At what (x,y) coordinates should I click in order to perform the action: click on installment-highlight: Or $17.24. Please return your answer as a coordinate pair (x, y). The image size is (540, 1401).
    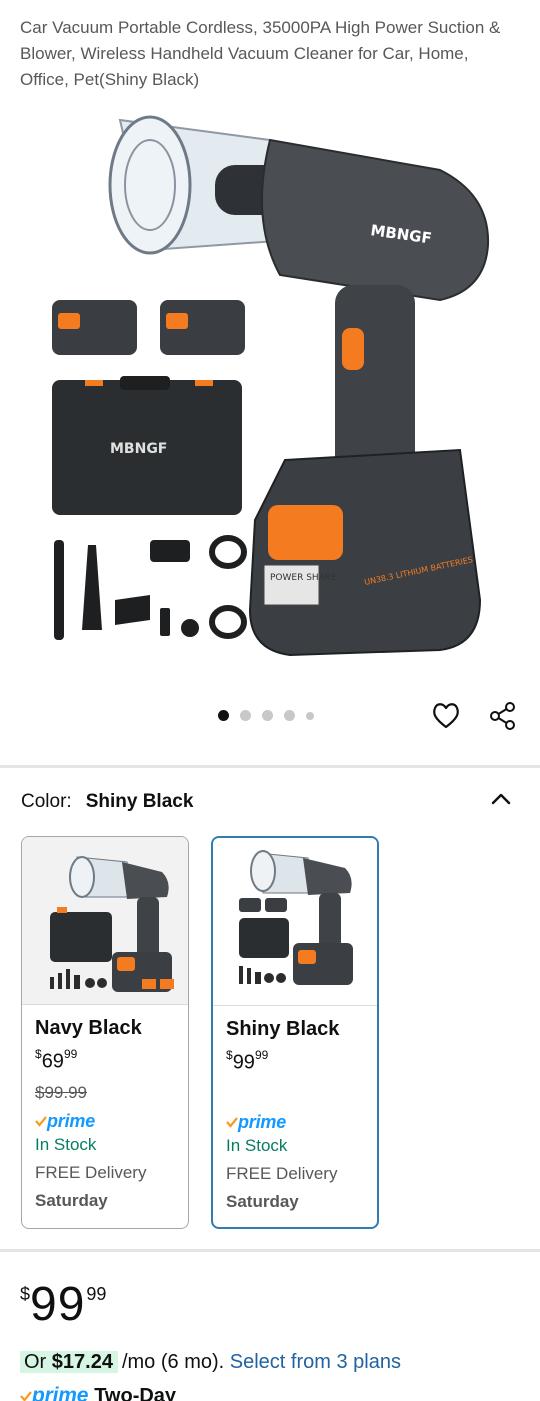
    Looking at the image, I should click on (69, 1362).